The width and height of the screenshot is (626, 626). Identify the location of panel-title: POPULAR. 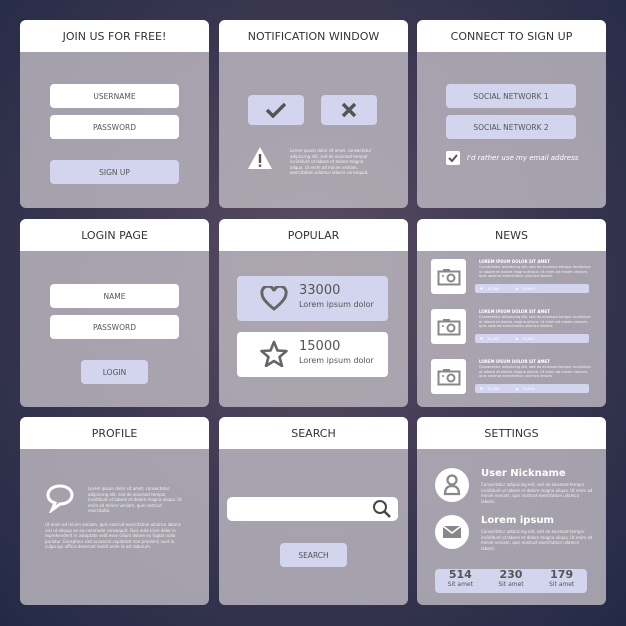
(313, 235).